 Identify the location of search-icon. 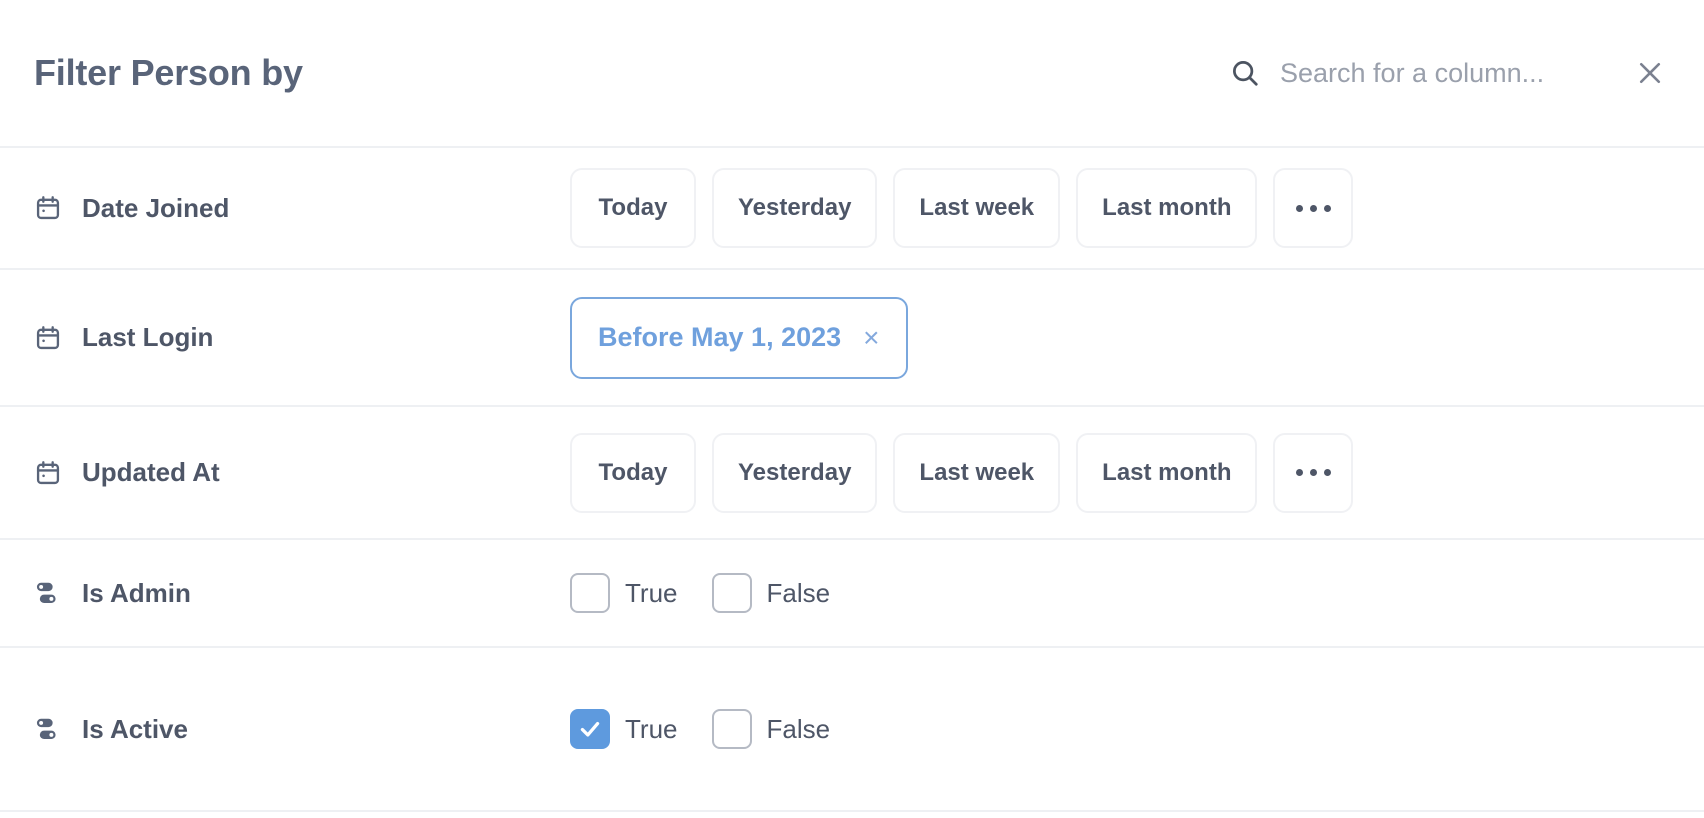
(1245, 73).